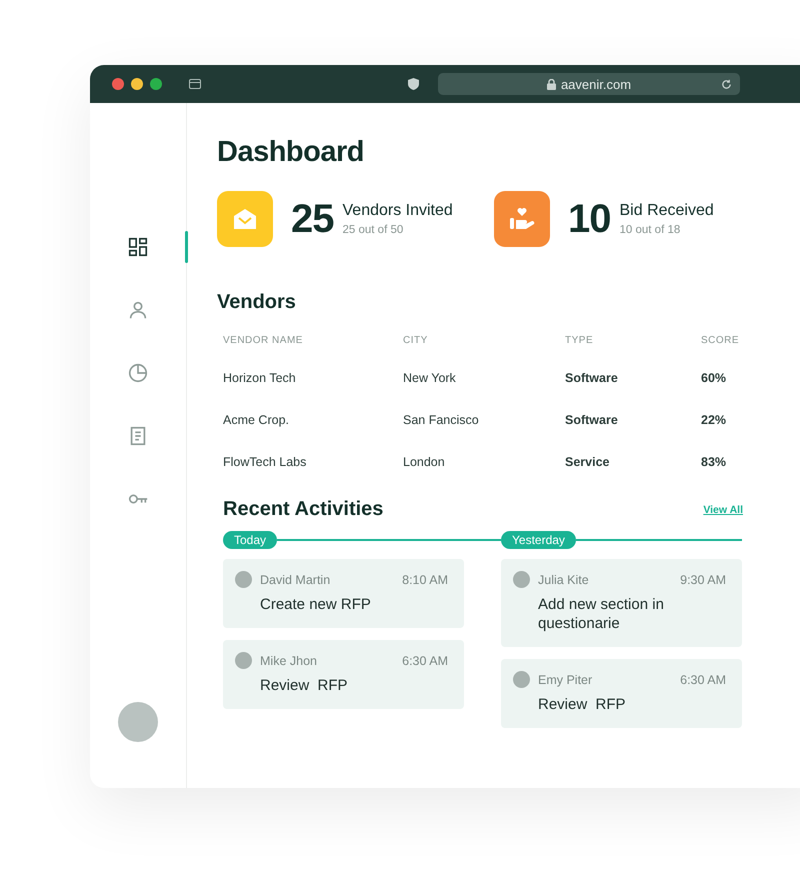  Describe the element at coordinates (138, 247) in the screenshot. I see `dashboard-icon` at that location.